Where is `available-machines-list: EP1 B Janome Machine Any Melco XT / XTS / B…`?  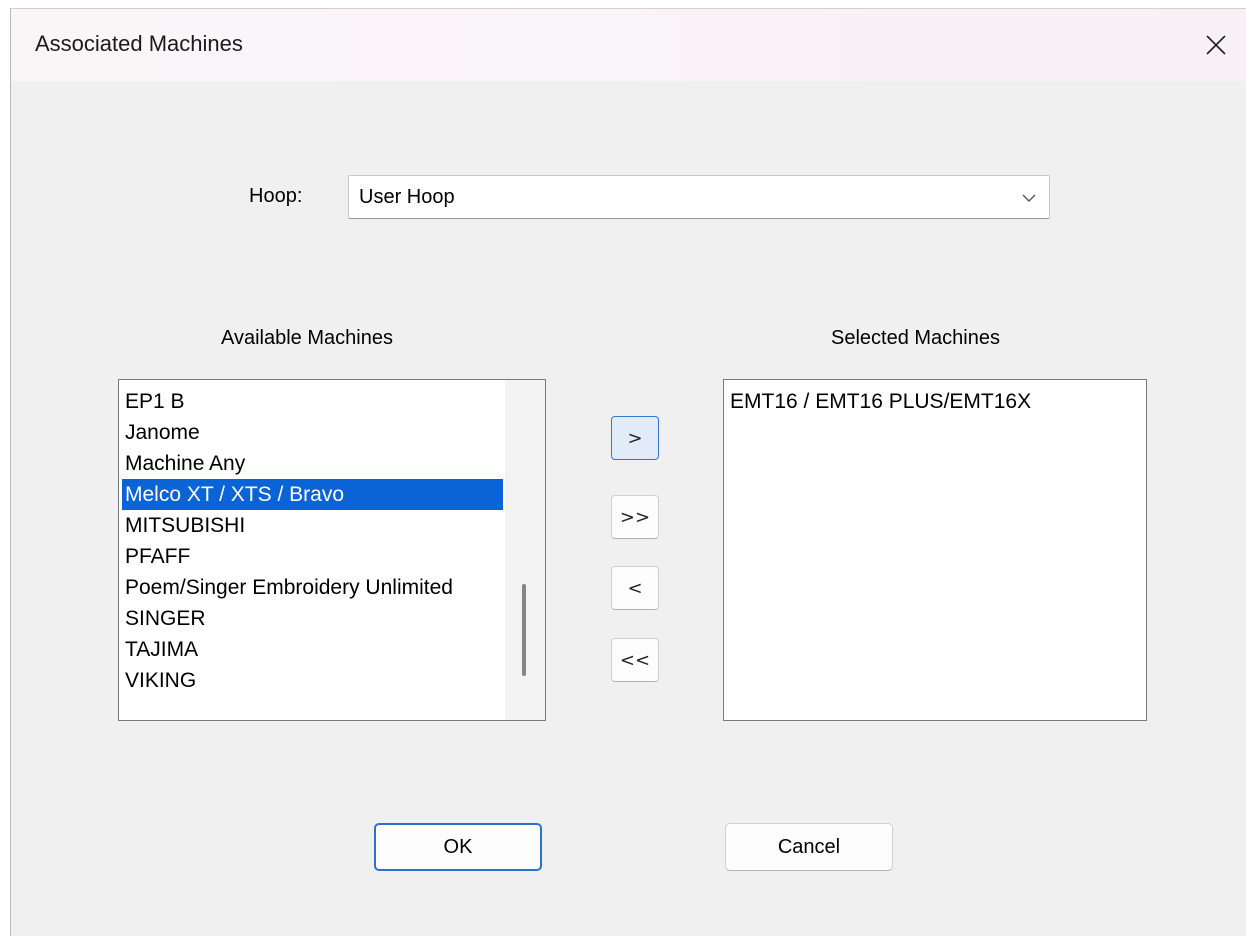 available-machines-list: EP1 B Janome Machine Any Melco XT / XTS / B… is located at coordinates (332, 550).